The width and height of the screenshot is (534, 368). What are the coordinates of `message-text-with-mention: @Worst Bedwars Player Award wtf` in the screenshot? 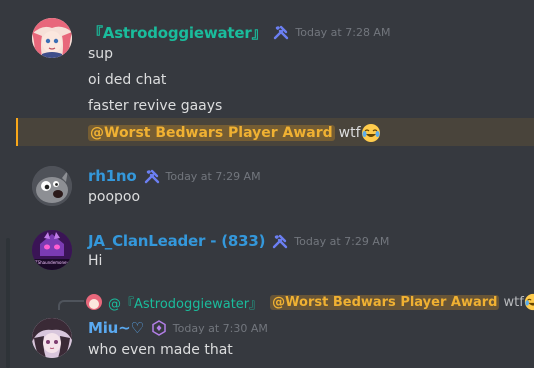 It's located at (234, 133).